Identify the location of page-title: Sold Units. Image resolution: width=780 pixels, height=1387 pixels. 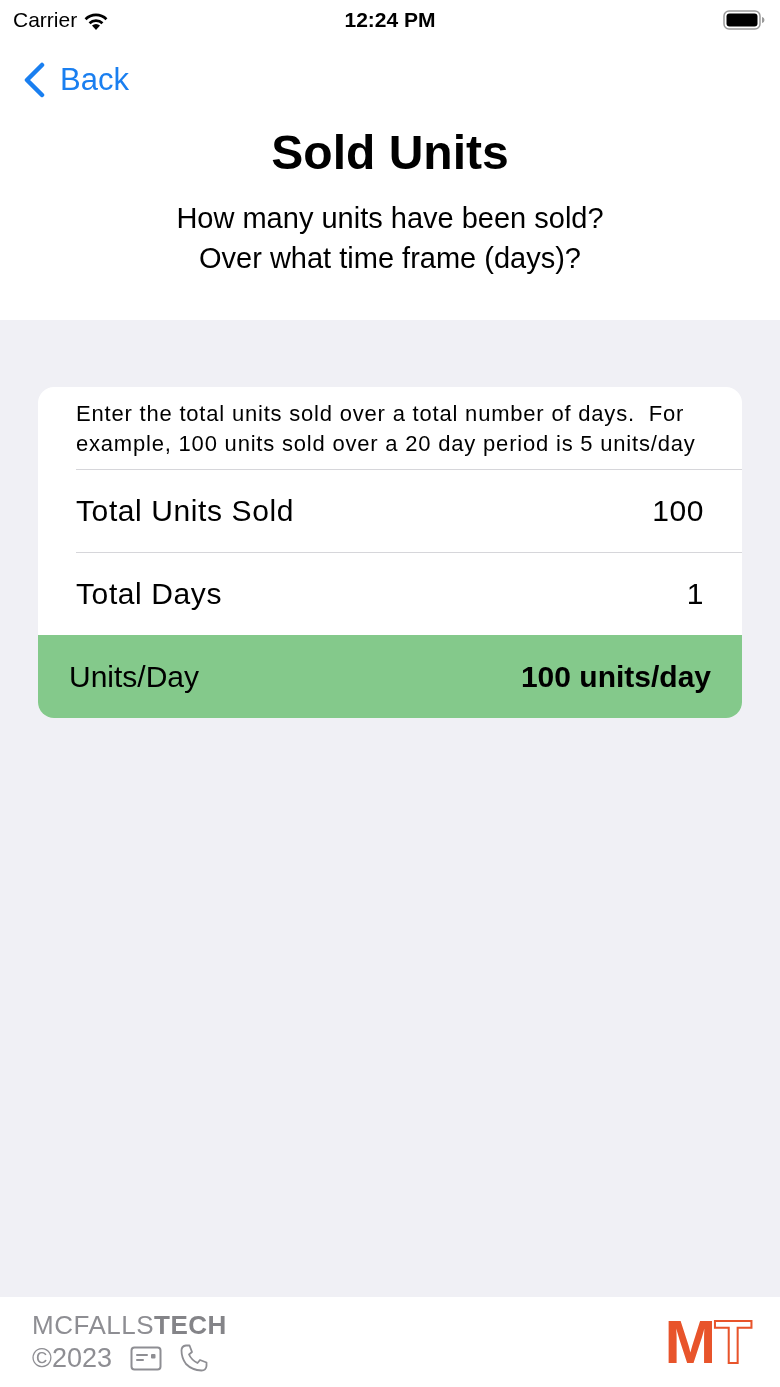
(390, 153).